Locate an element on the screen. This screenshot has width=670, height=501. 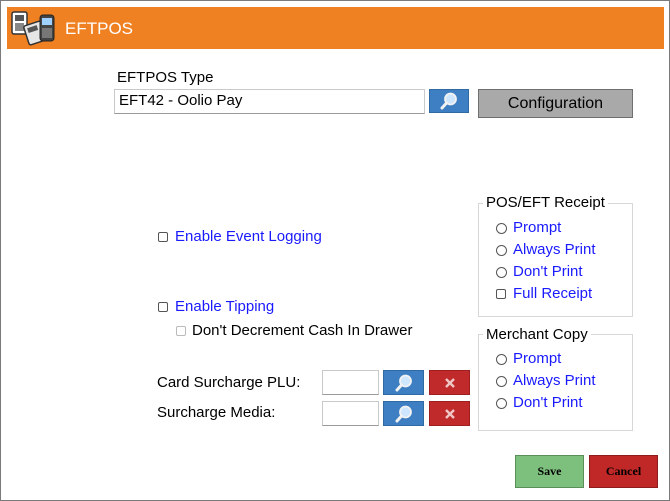
pos-eft-receipt-title: POS/EFT Receipt is located at coordinates (545, 202).